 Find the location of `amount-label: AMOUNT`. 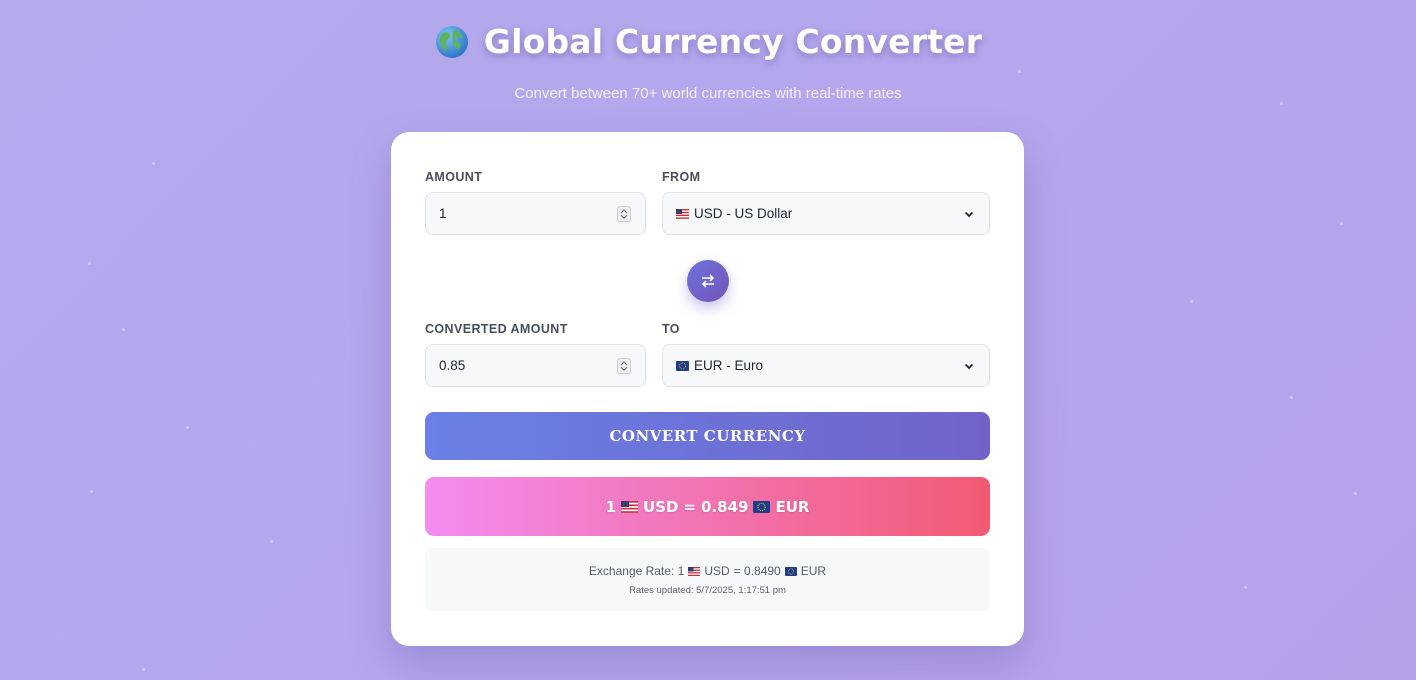

amount-label: AMOUNT is located at coordinates (454, 177).